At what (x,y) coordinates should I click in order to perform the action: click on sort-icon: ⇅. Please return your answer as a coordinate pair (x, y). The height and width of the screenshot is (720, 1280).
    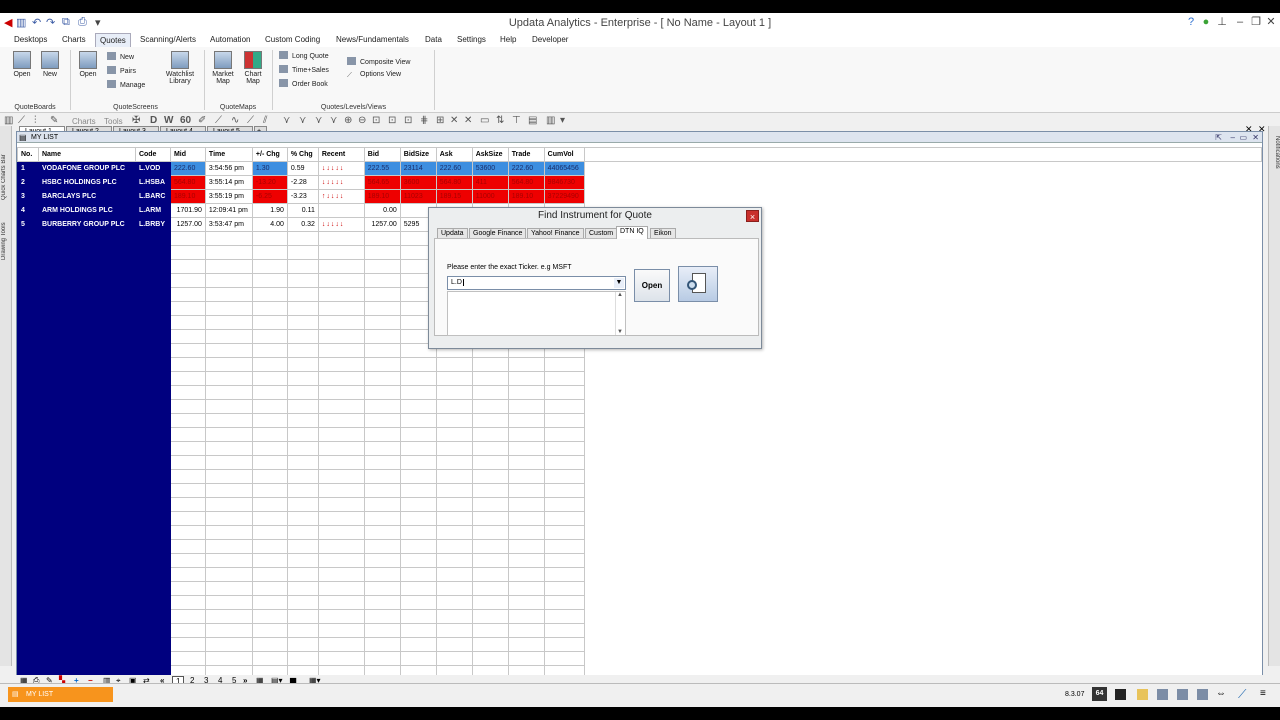
    Looking at the image, I should click on (500, 120).